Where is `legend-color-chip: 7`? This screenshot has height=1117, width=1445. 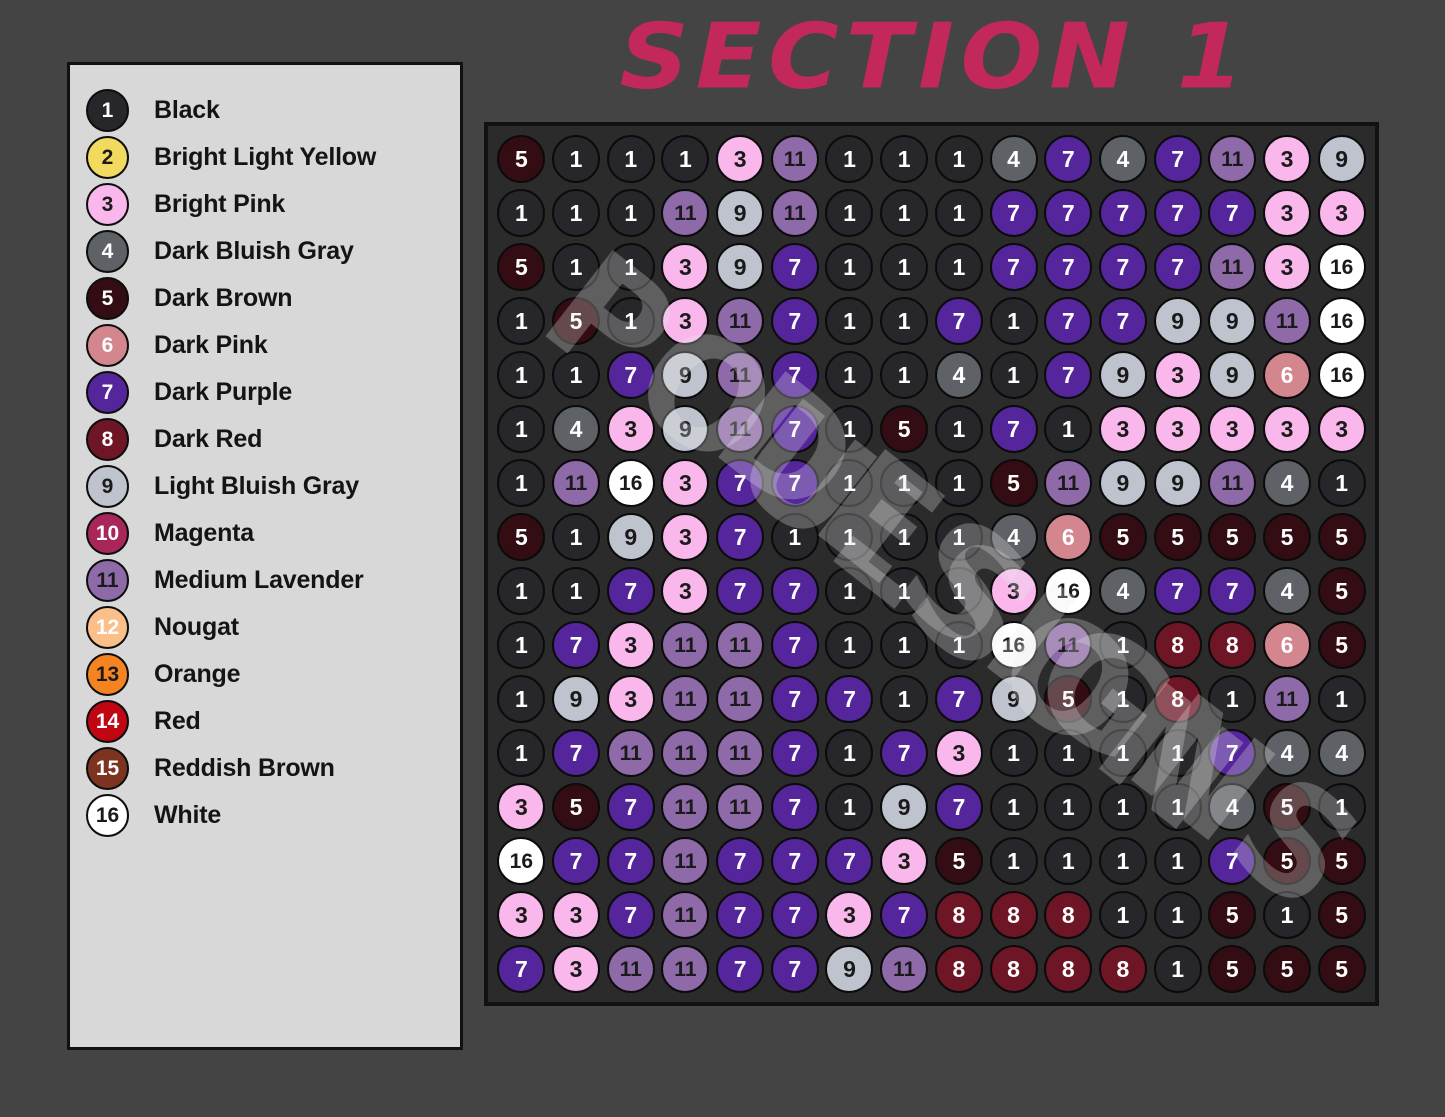 legend-color-chip: 7 is located at coordinates (107, 392).